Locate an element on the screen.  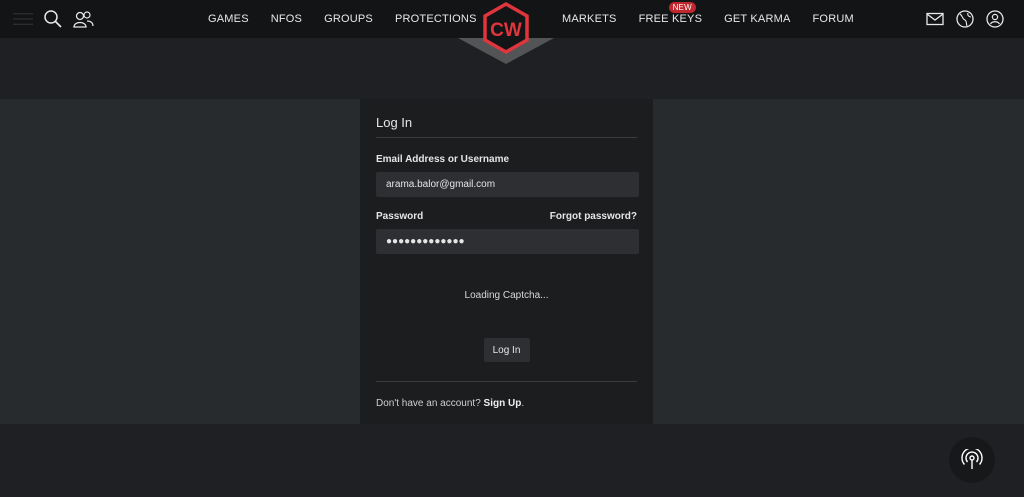
floating-broadcast-button is located at coordinates (972, 460).